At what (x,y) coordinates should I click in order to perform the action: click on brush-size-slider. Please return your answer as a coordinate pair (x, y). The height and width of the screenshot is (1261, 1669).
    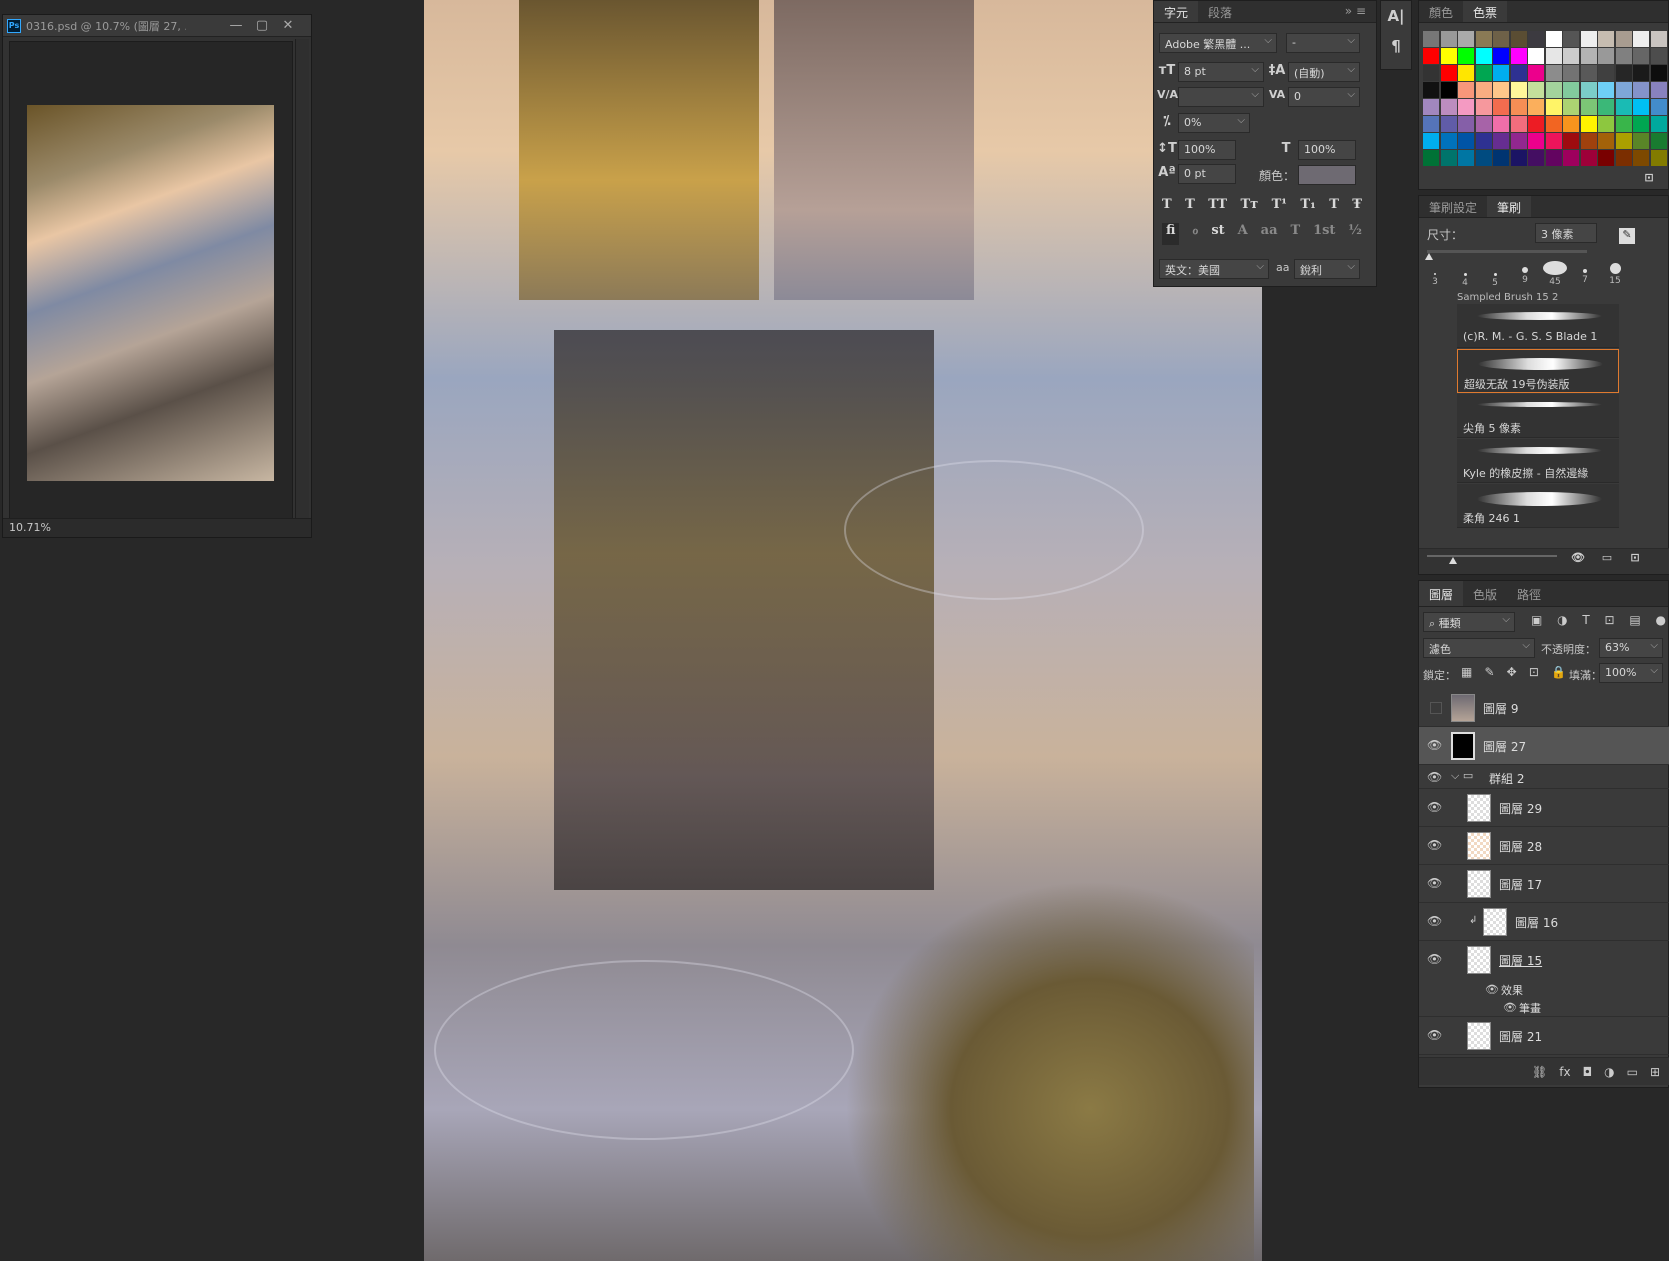
    Looking at the image, I should click on (1507, 251).